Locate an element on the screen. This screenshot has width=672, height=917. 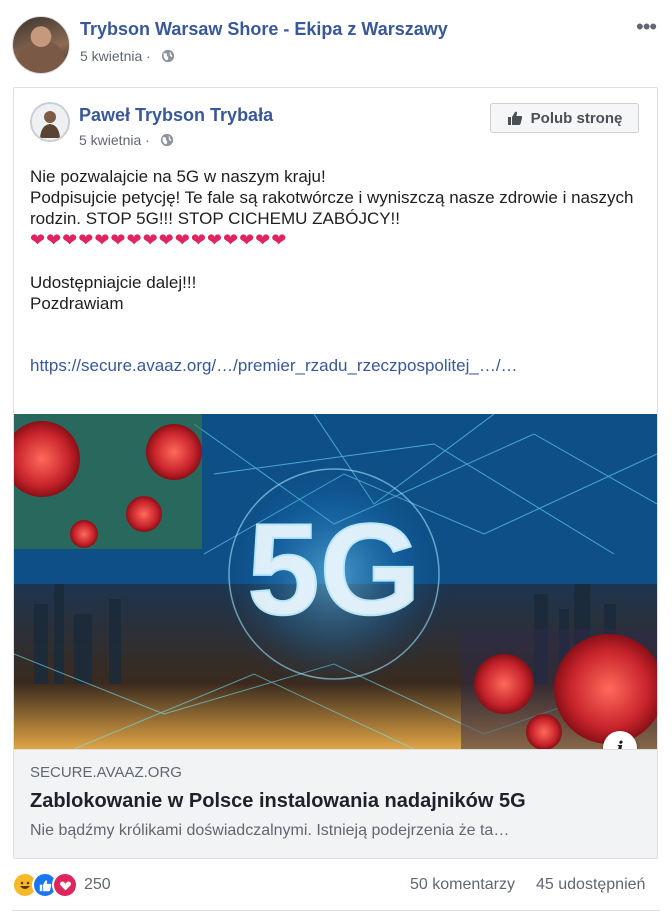
comments-count-link: 50 komentarzy is located at coordinates (462, 885).